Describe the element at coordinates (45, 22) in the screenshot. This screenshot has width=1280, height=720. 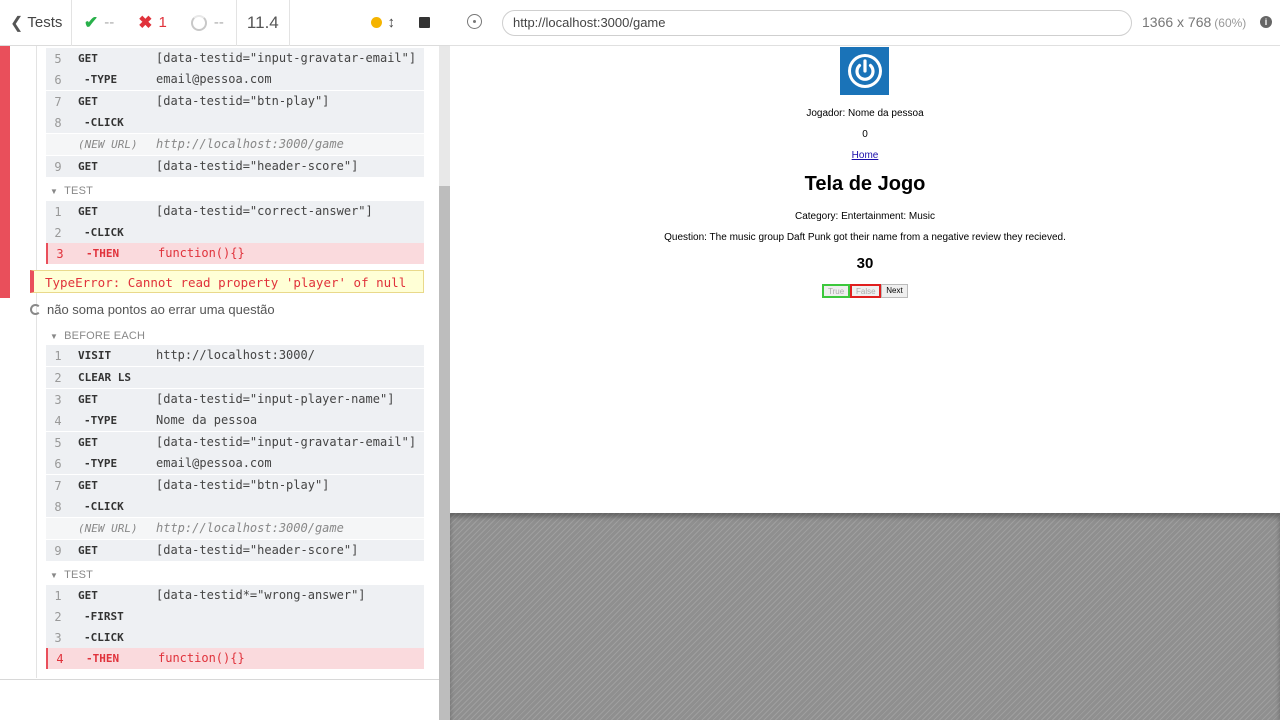
I see `tests-label: Tests` at that location.